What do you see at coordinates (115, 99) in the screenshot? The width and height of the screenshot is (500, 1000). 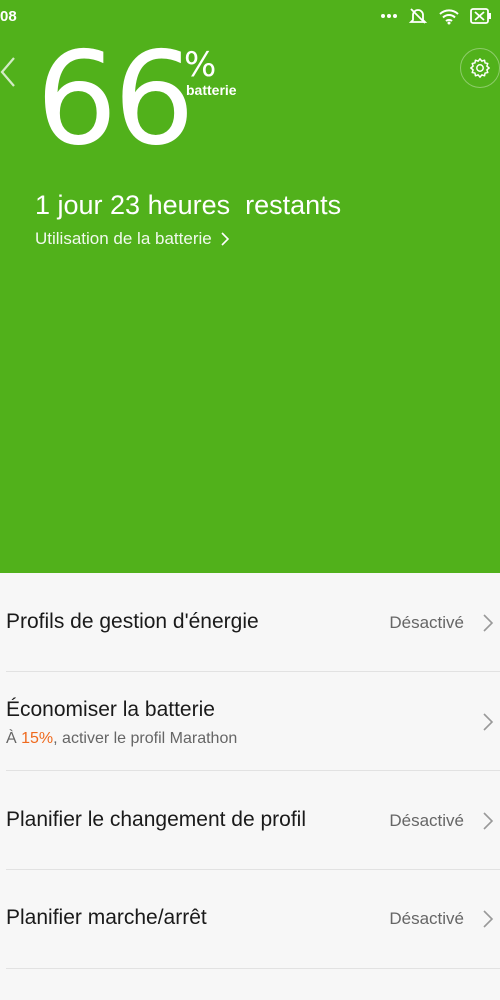 I see `battery-percent-value: 66` at bounding box center [115, 99].